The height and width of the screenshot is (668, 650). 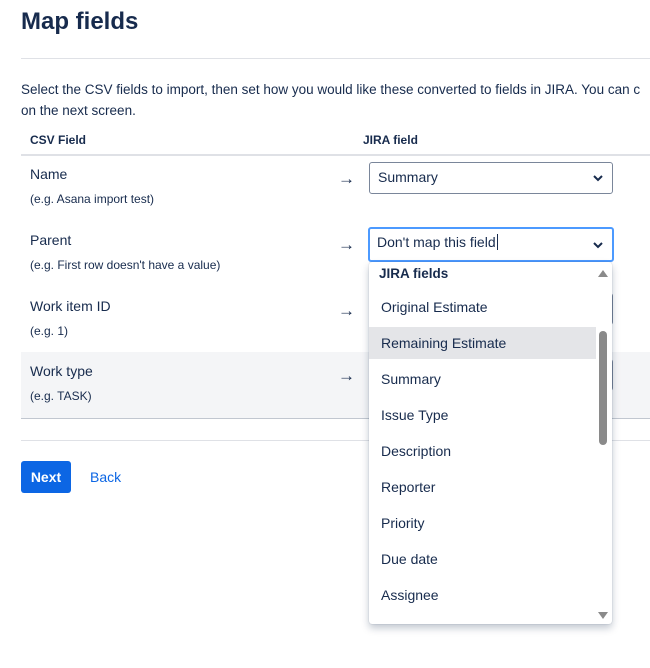 I want to click on dropdown-option: Description, so click(x=482, y=451).